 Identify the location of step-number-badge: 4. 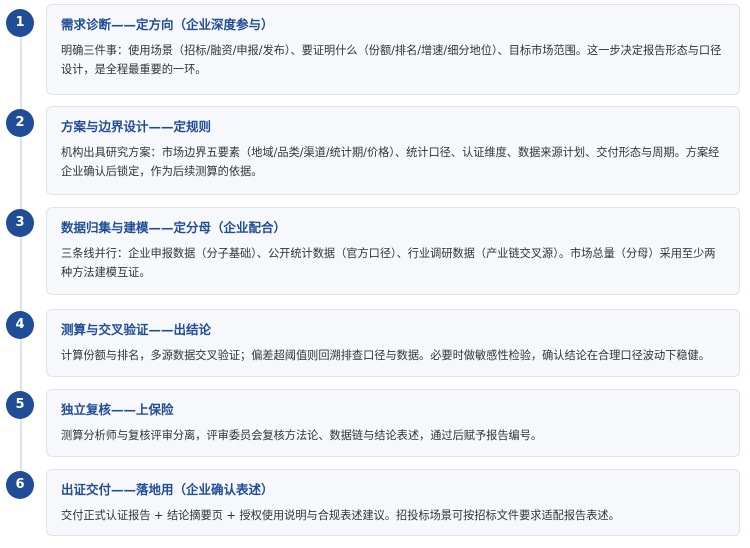
(20, 325).